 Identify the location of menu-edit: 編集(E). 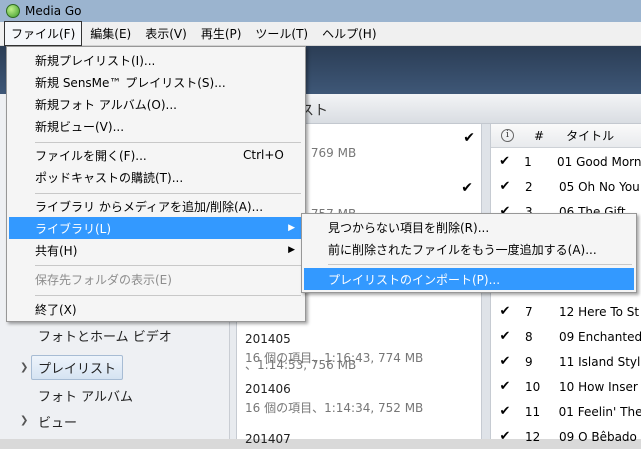
(110, 33).